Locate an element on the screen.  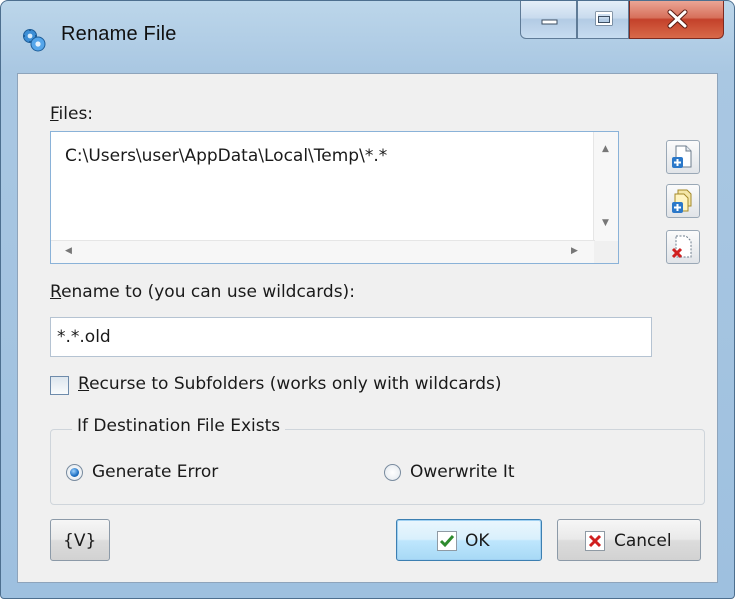
gear-sync-icon is located at coordinates (34, 40).